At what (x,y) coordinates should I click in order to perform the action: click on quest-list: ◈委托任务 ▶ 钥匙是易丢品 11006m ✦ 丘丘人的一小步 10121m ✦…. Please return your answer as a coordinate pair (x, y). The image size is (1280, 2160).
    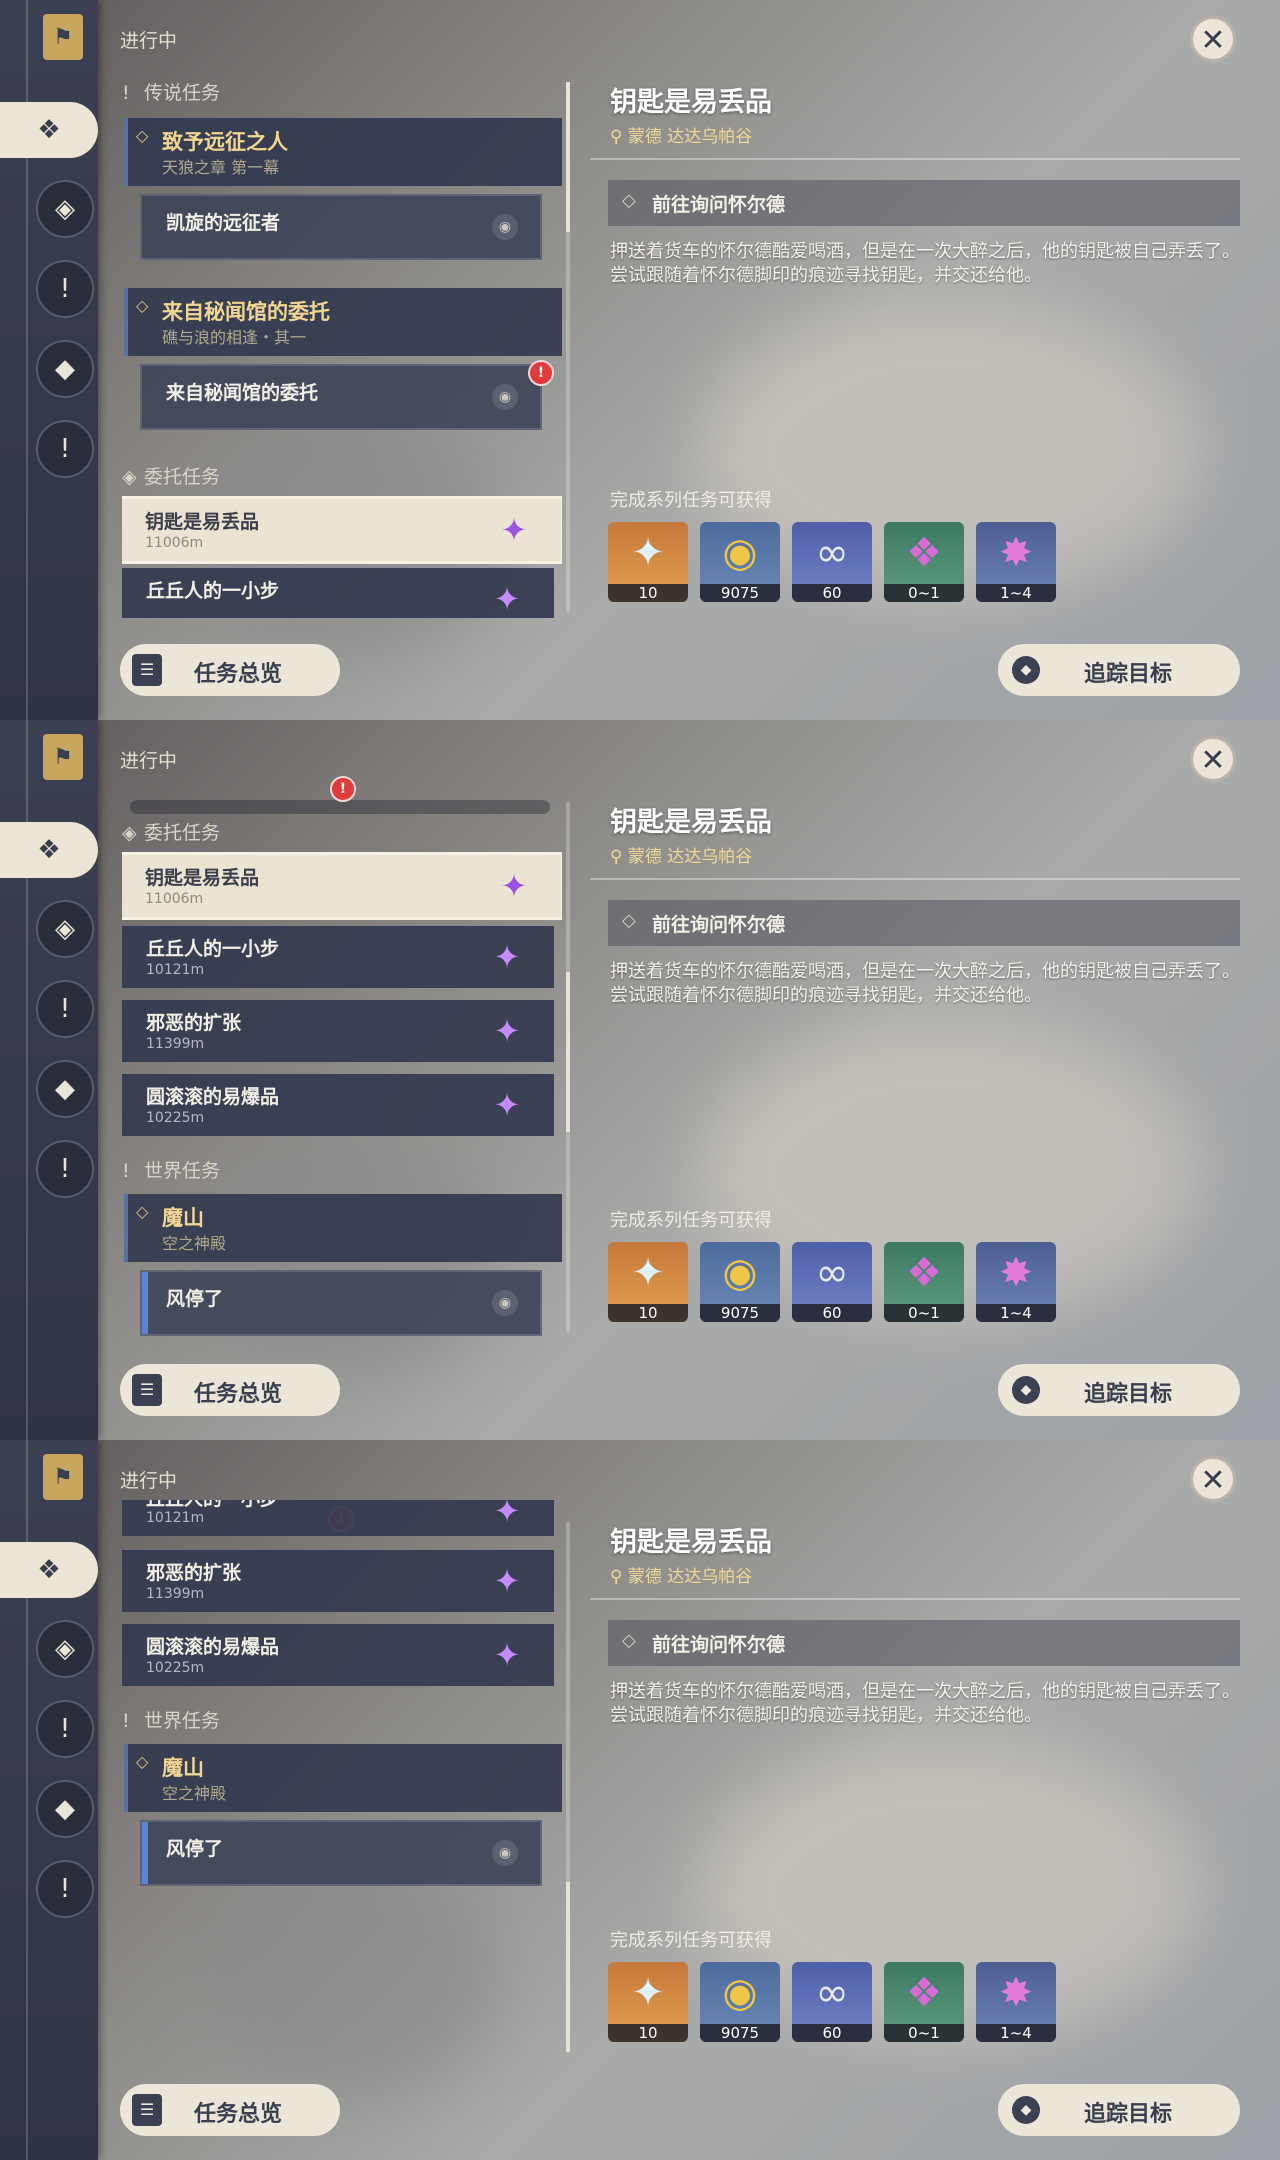
    Looking at the image, I should click on (342, 1078).